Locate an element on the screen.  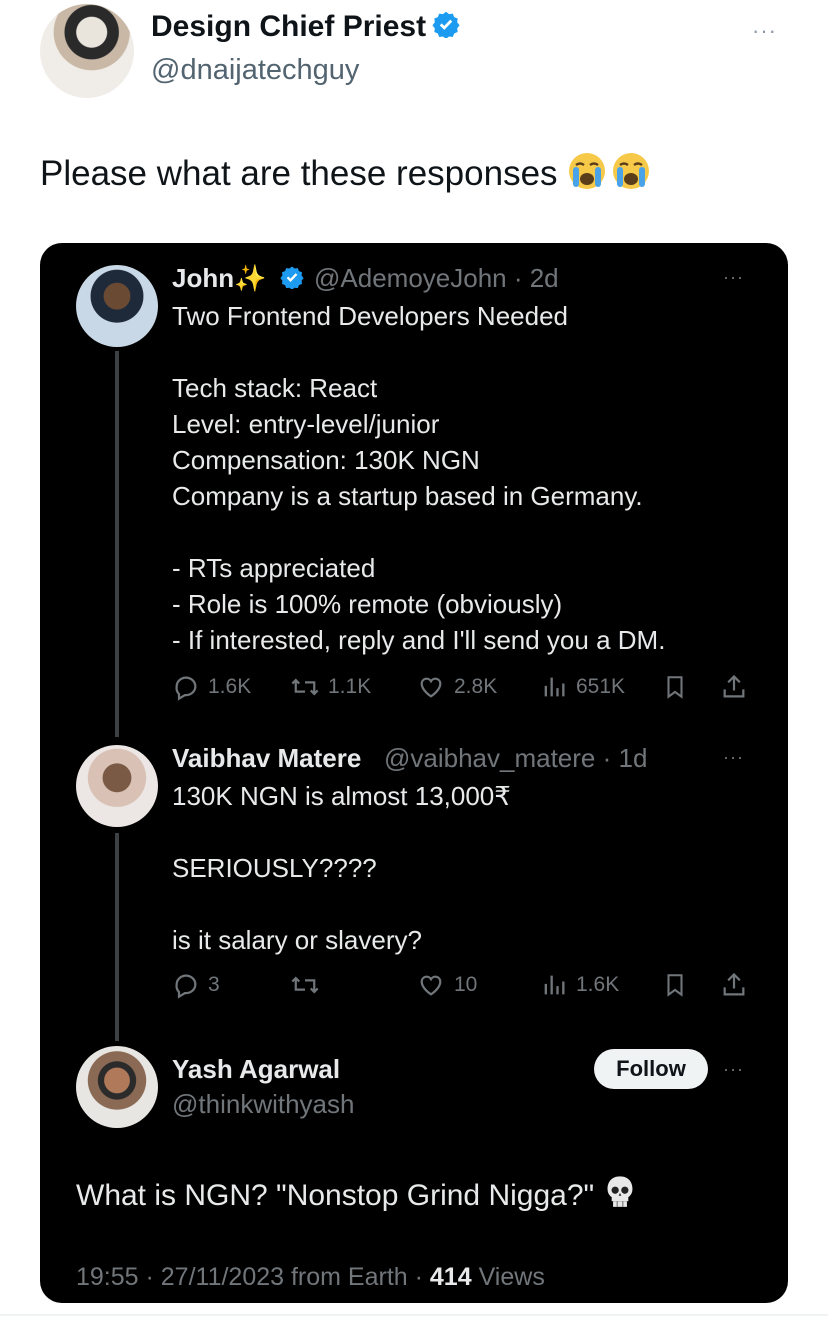
author-name: Vaibhav Matere is located at coordinates (266, 758).